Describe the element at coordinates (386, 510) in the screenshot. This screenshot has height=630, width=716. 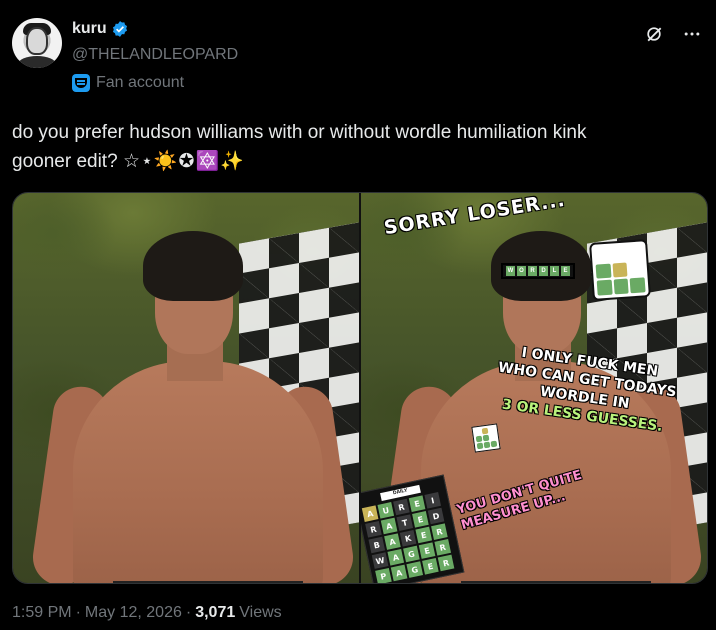
I see `board-tile: U` at that location.